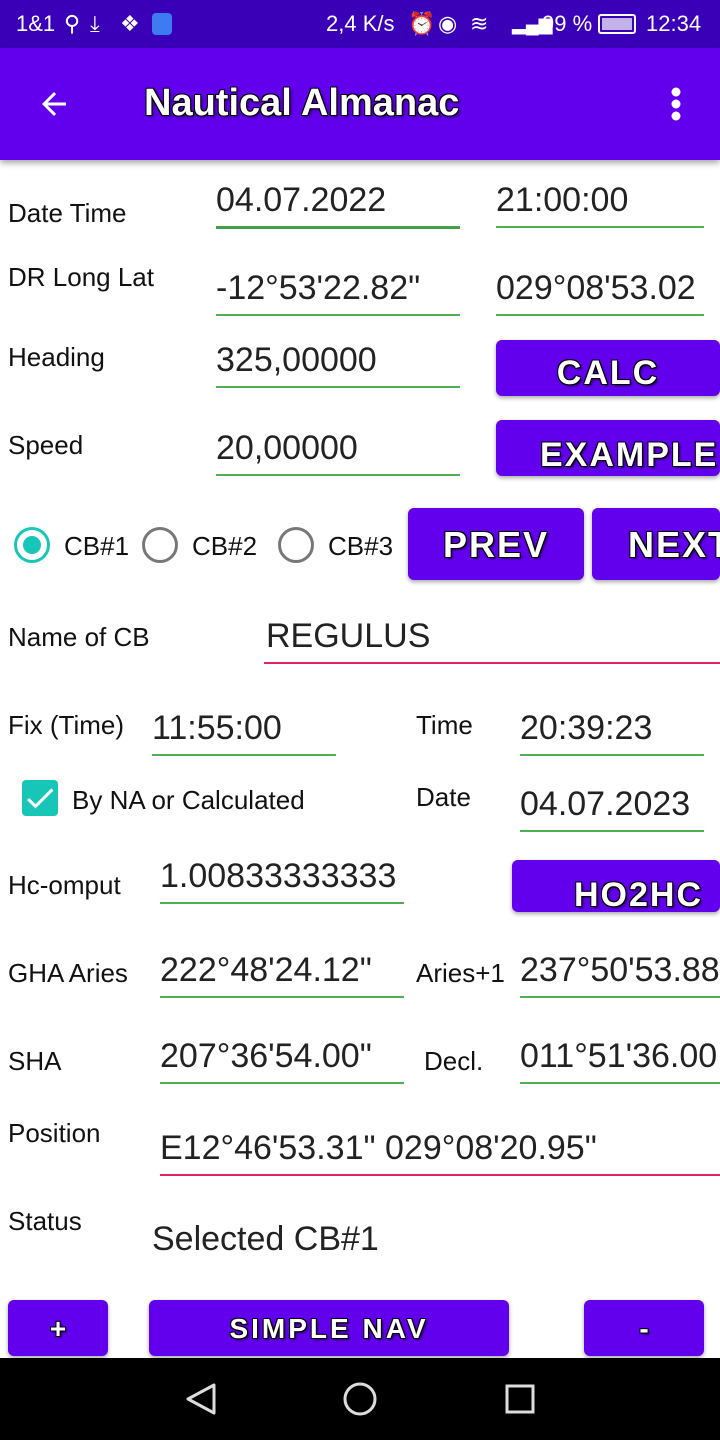 This screenshot has height=1440, width=720. I want to click on nav-home-icon, so click(360, 1399).